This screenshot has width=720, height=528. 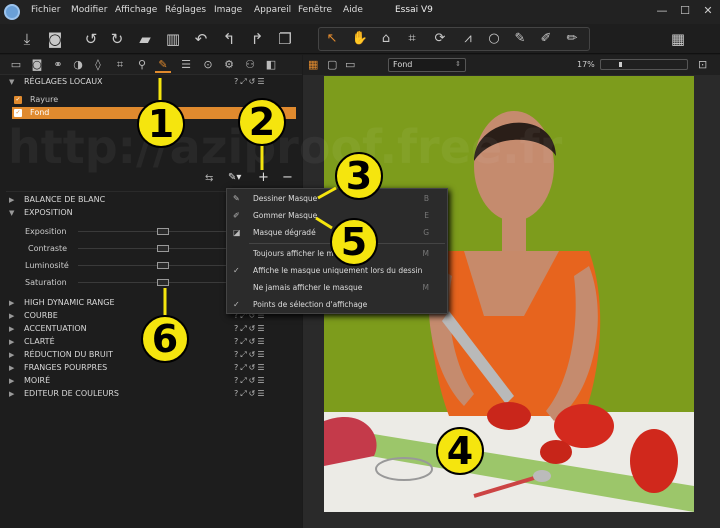 I want to click on callout-1: 1, so click(x=161, y=124).